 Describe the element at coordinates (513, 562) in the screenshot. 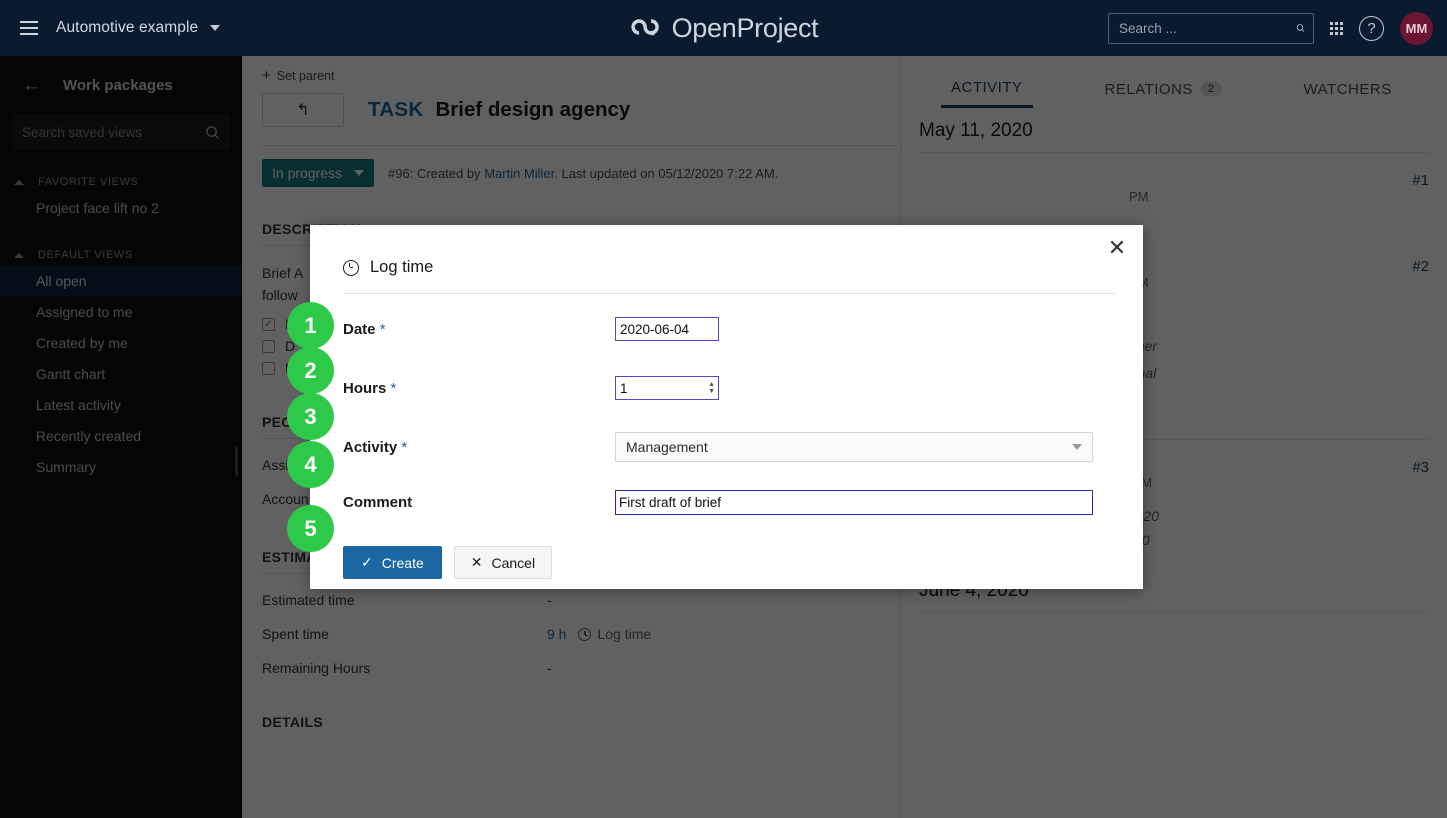

I see `cancel-button-label: Cancel` at that location.